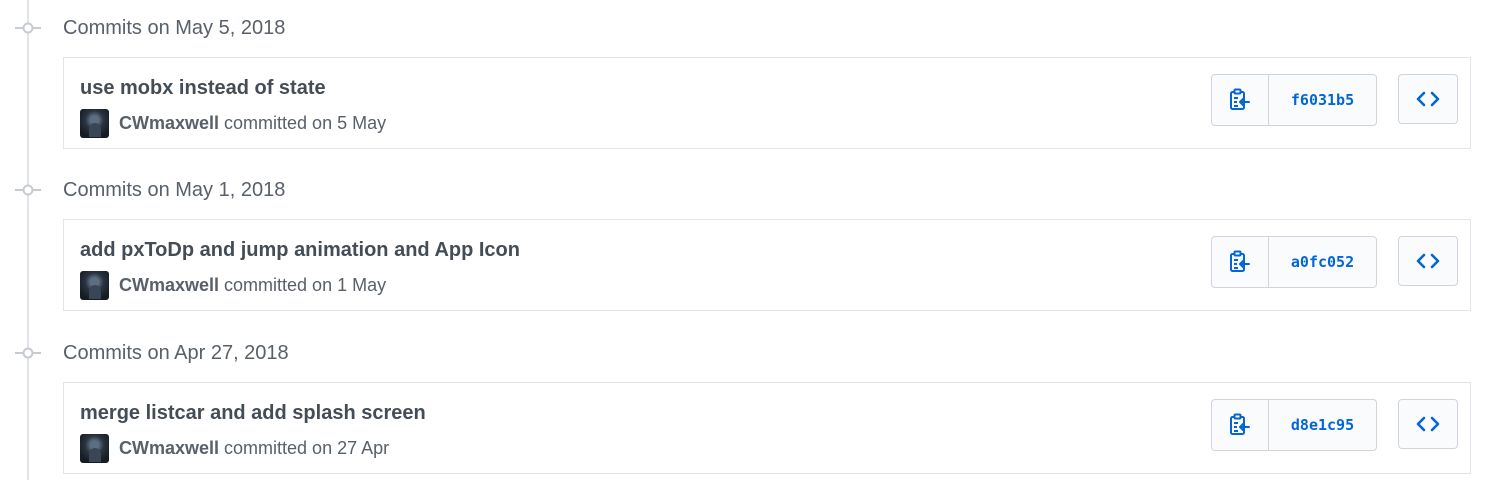 The height and width of the screenshot is (480, 1498). What do you see at coordinates (1322, 100) in the screenshot?
I see `commit-sha-link: f6031b5` at bounding box center [1322, 100].